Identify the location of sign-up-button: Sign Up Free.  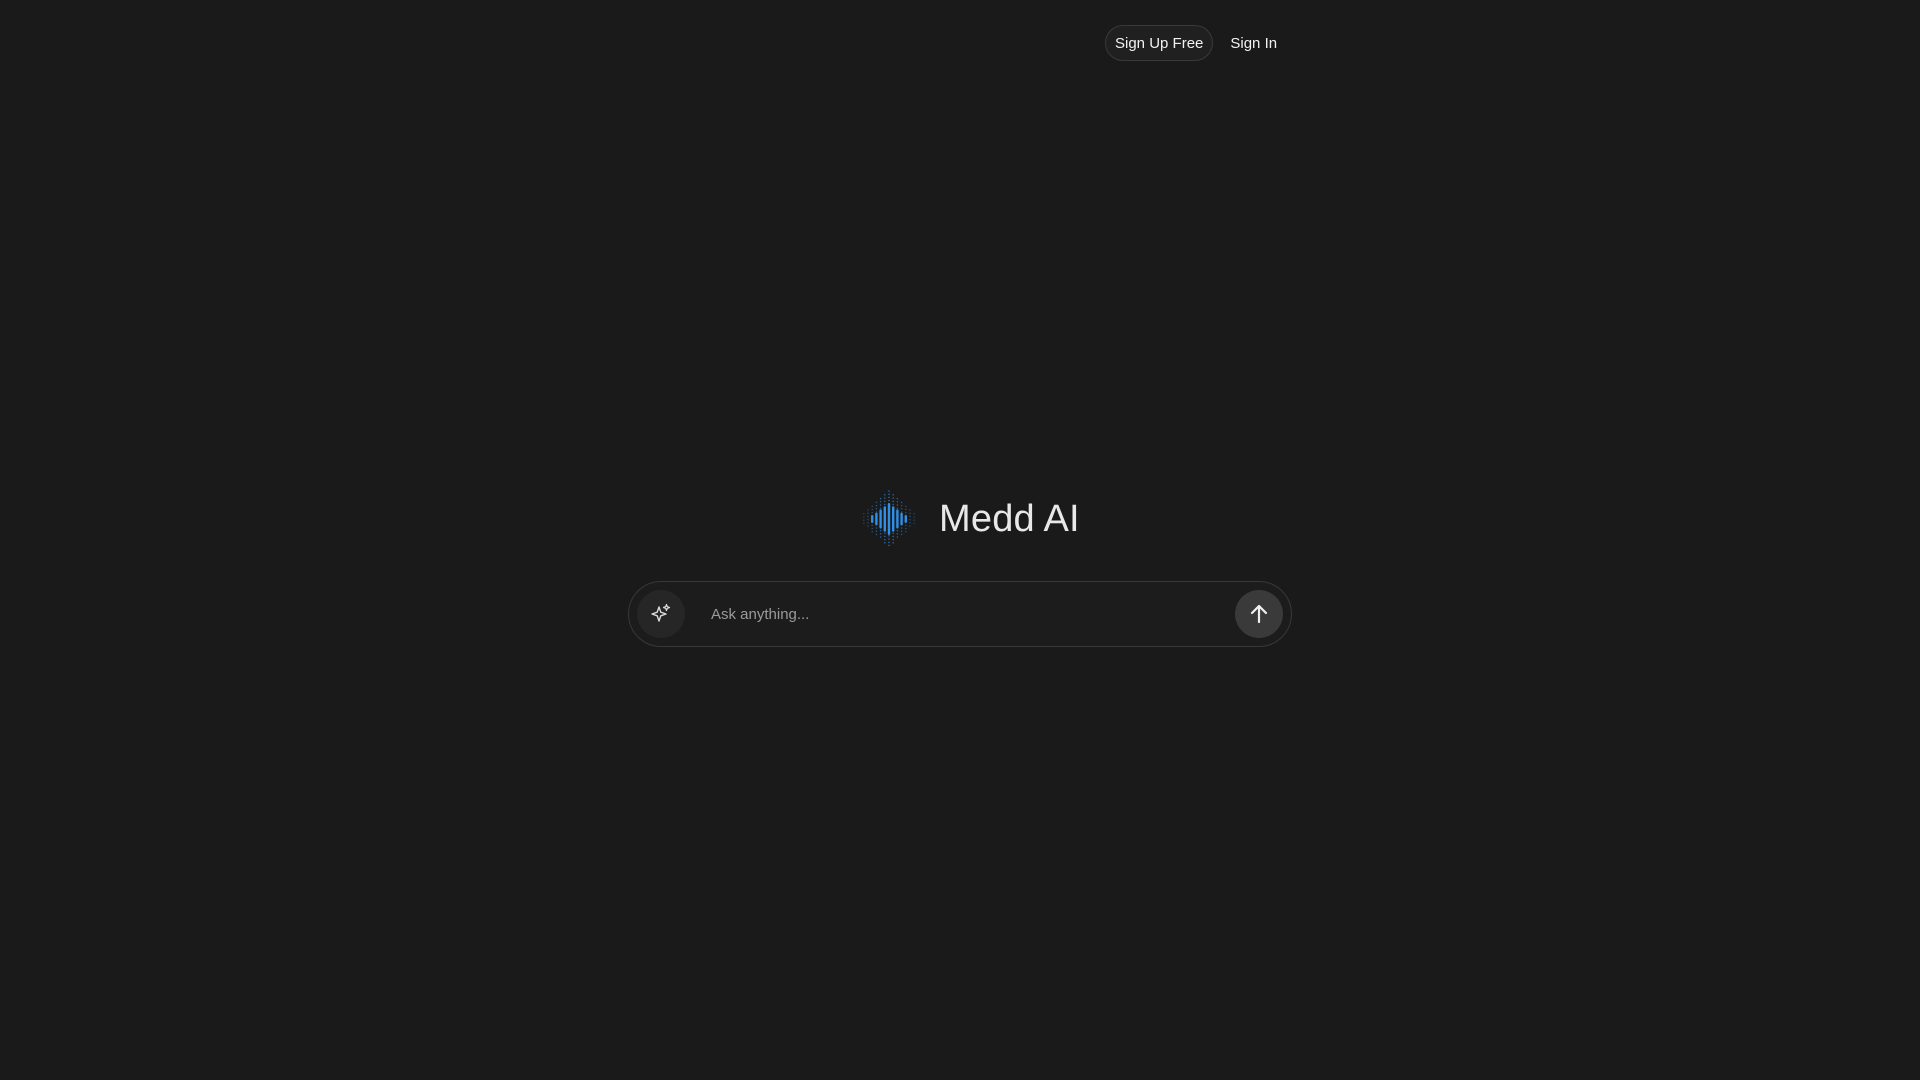
(1159, 43).